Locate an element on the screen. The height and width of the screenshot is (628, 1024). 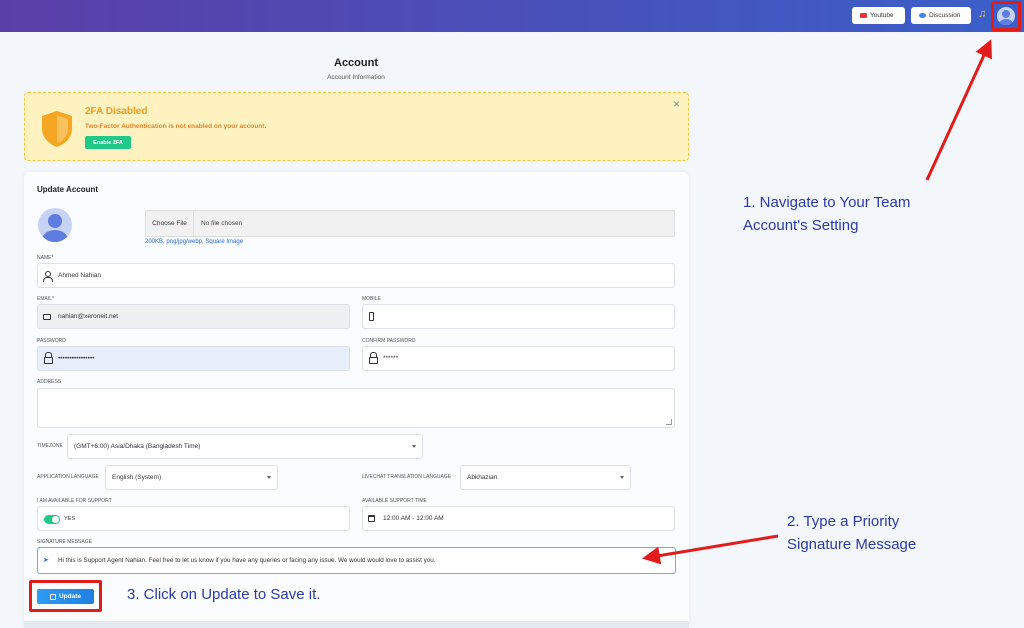
page-title: Account is located at coordinates (356, 63).